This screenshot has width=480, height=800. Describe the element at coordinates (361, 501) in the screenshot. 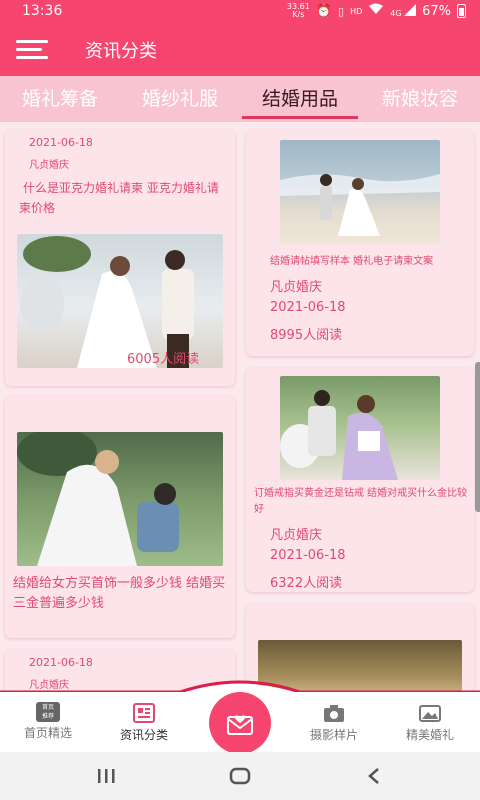

I see `article-title: 订婚戒指买黄金还是钻戒 结婚对戒买什么金比较好` at that location.